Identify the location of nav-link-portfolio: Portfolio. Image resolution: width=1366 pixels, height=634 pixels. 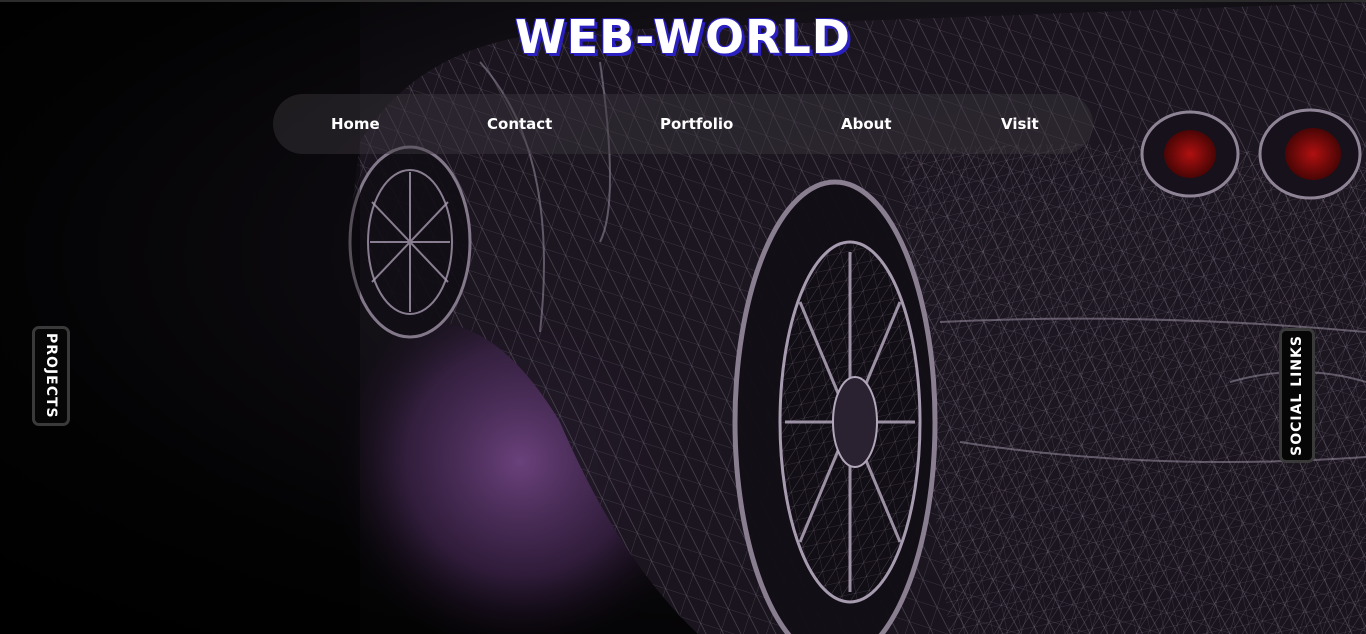
(696, 124).